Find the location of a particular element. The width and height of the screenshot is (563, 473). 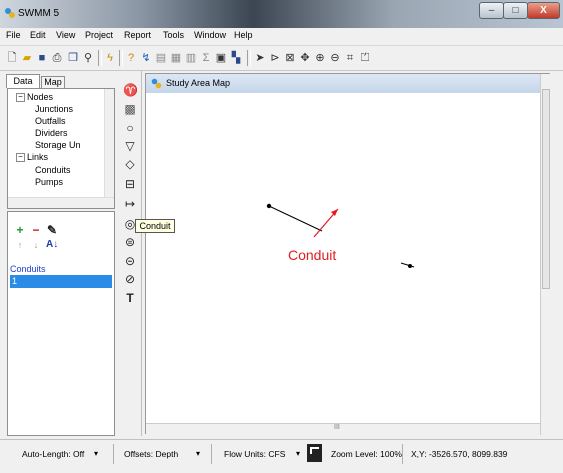

offsets-status: Offsets: Depth is located at coordinates (151, 454).